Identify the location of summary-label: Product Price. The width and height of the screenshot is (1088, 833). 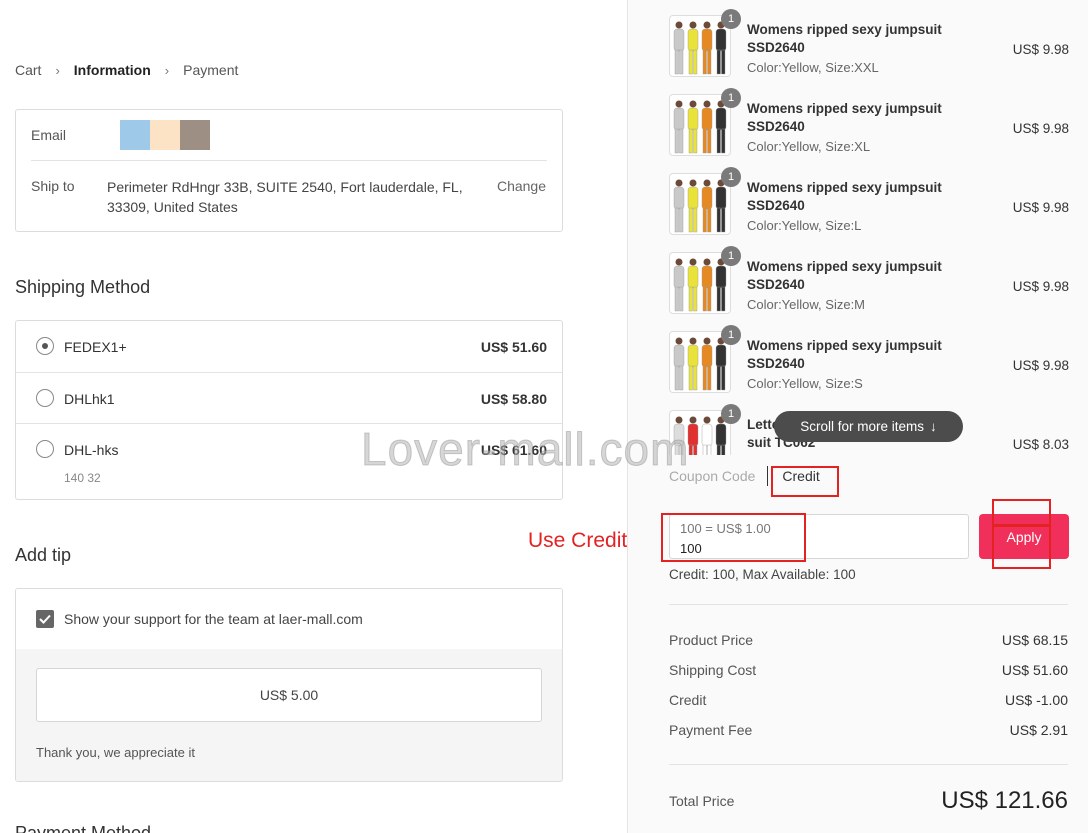
(711, 640).